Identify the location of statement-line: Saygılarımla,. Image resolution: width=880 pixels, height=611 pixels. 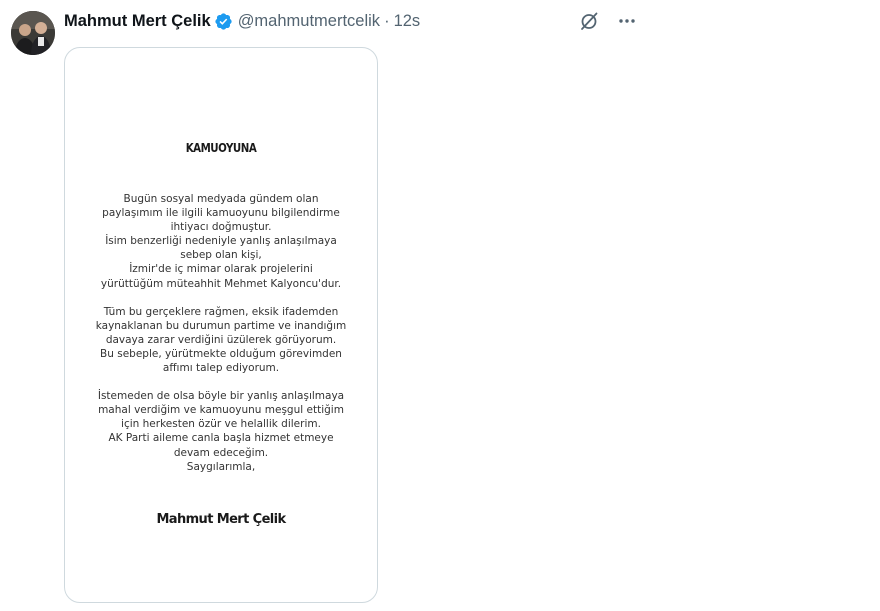
(221, 466).